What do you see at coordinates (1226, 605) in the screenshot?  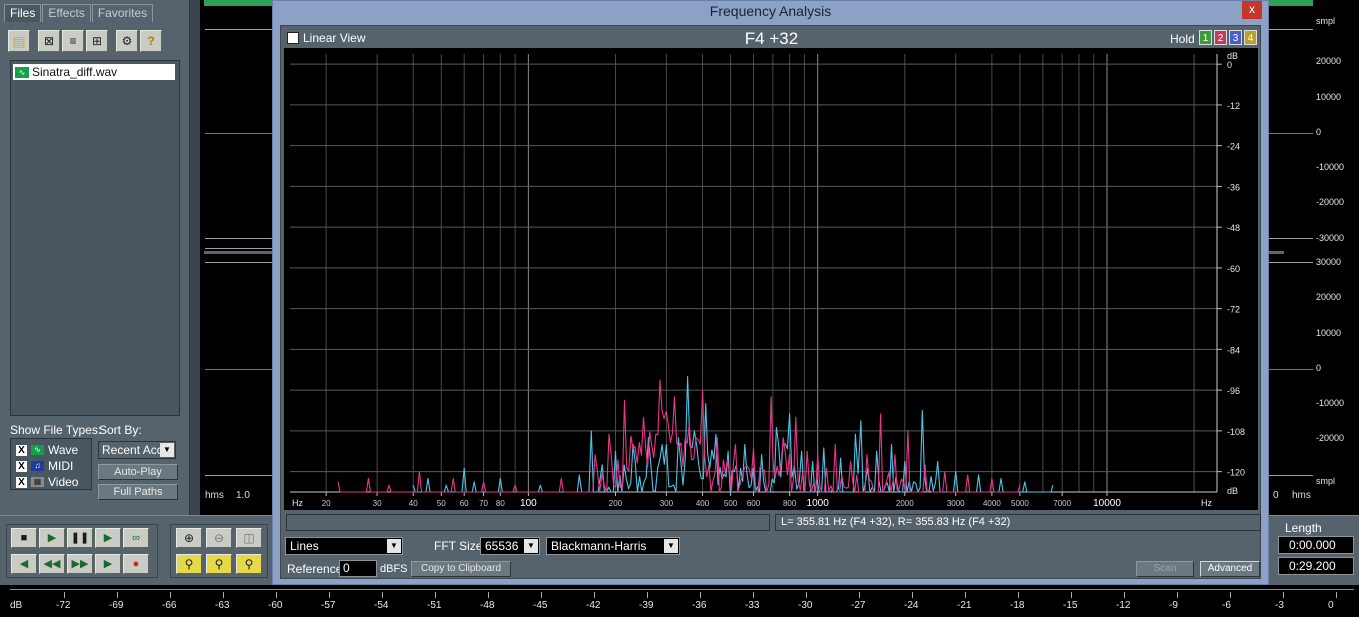 I see `meter-tick-label: -6` at bounding box center [1226, 605].